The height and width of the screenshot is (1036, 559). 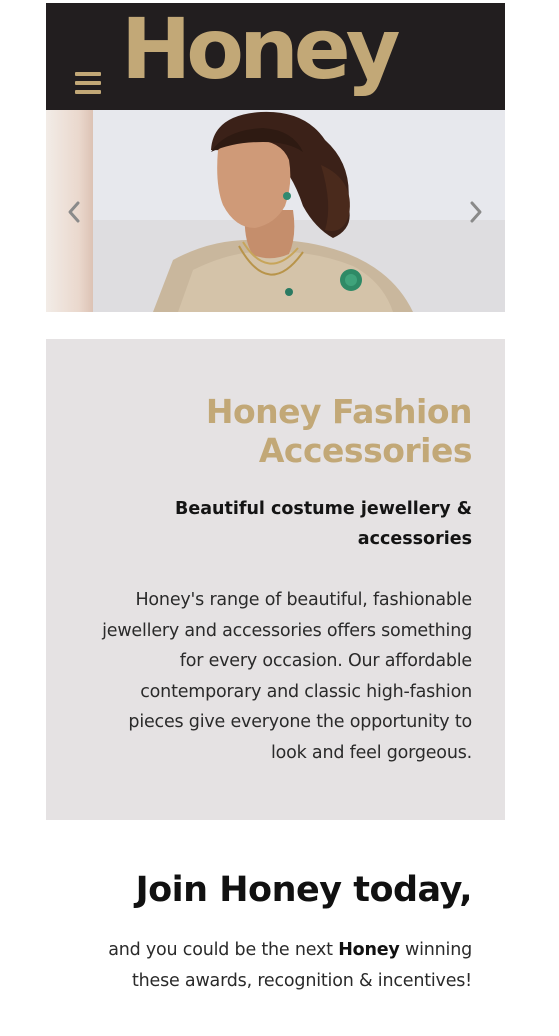 What do you see at coordinates (435, 950) in the screenshot?
I see `join-text-after: winning` at bounding box center [435, 950].